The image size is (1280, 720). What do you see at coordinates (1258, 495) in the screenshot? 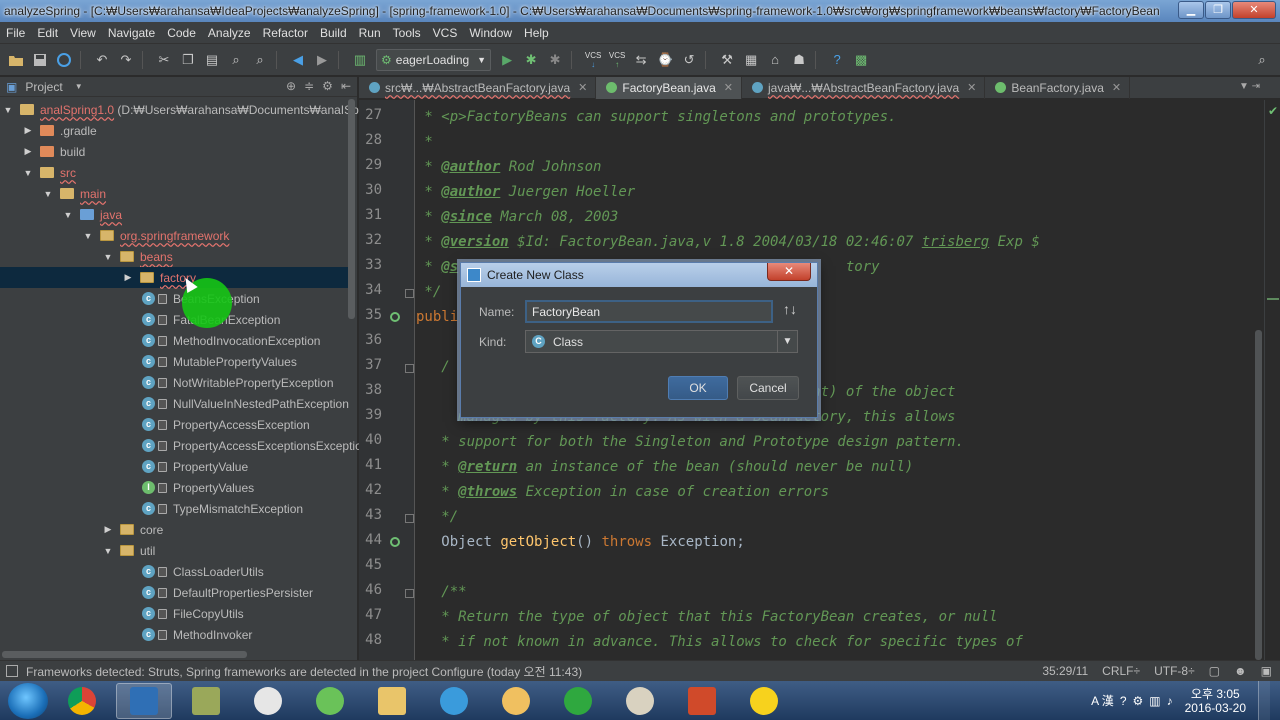
I see `editor-vertical-scrollbar` at bounding box center [1258, 495].